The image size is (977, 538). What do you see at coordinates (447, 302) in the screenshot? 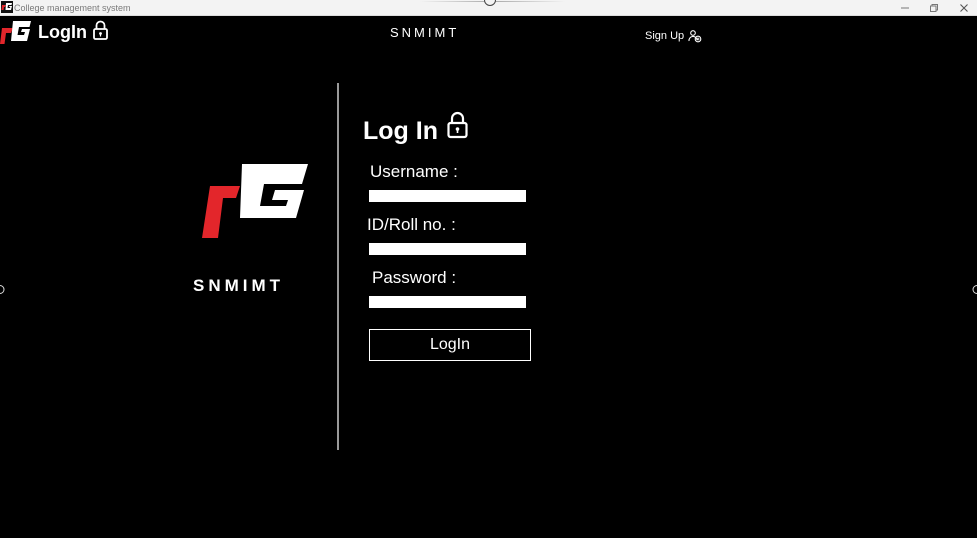
I see `password-input` at bounding box center [447, 302].